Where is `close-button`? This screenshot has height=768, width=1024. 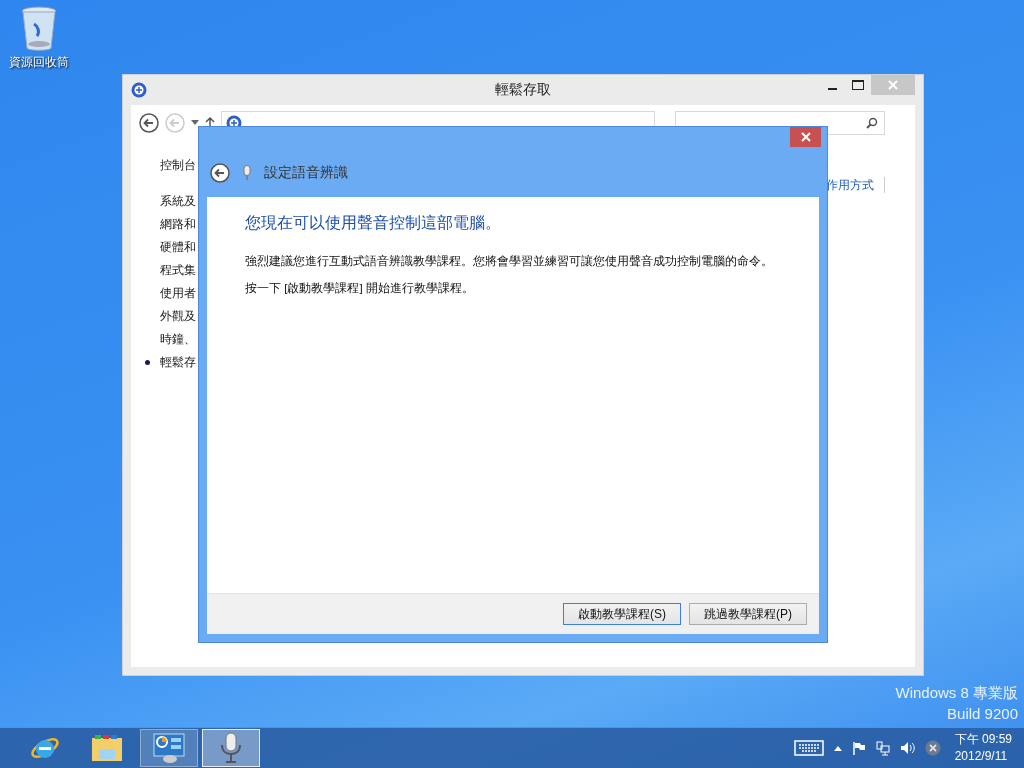
close-button is located at coordinates (805, 137).